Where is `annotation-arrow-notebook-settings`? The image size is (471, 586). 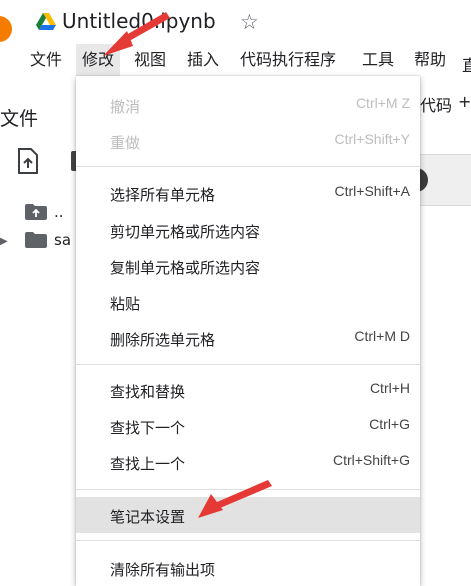 annotation-arrow-notebook-settings is located at coordinates (235, 499).